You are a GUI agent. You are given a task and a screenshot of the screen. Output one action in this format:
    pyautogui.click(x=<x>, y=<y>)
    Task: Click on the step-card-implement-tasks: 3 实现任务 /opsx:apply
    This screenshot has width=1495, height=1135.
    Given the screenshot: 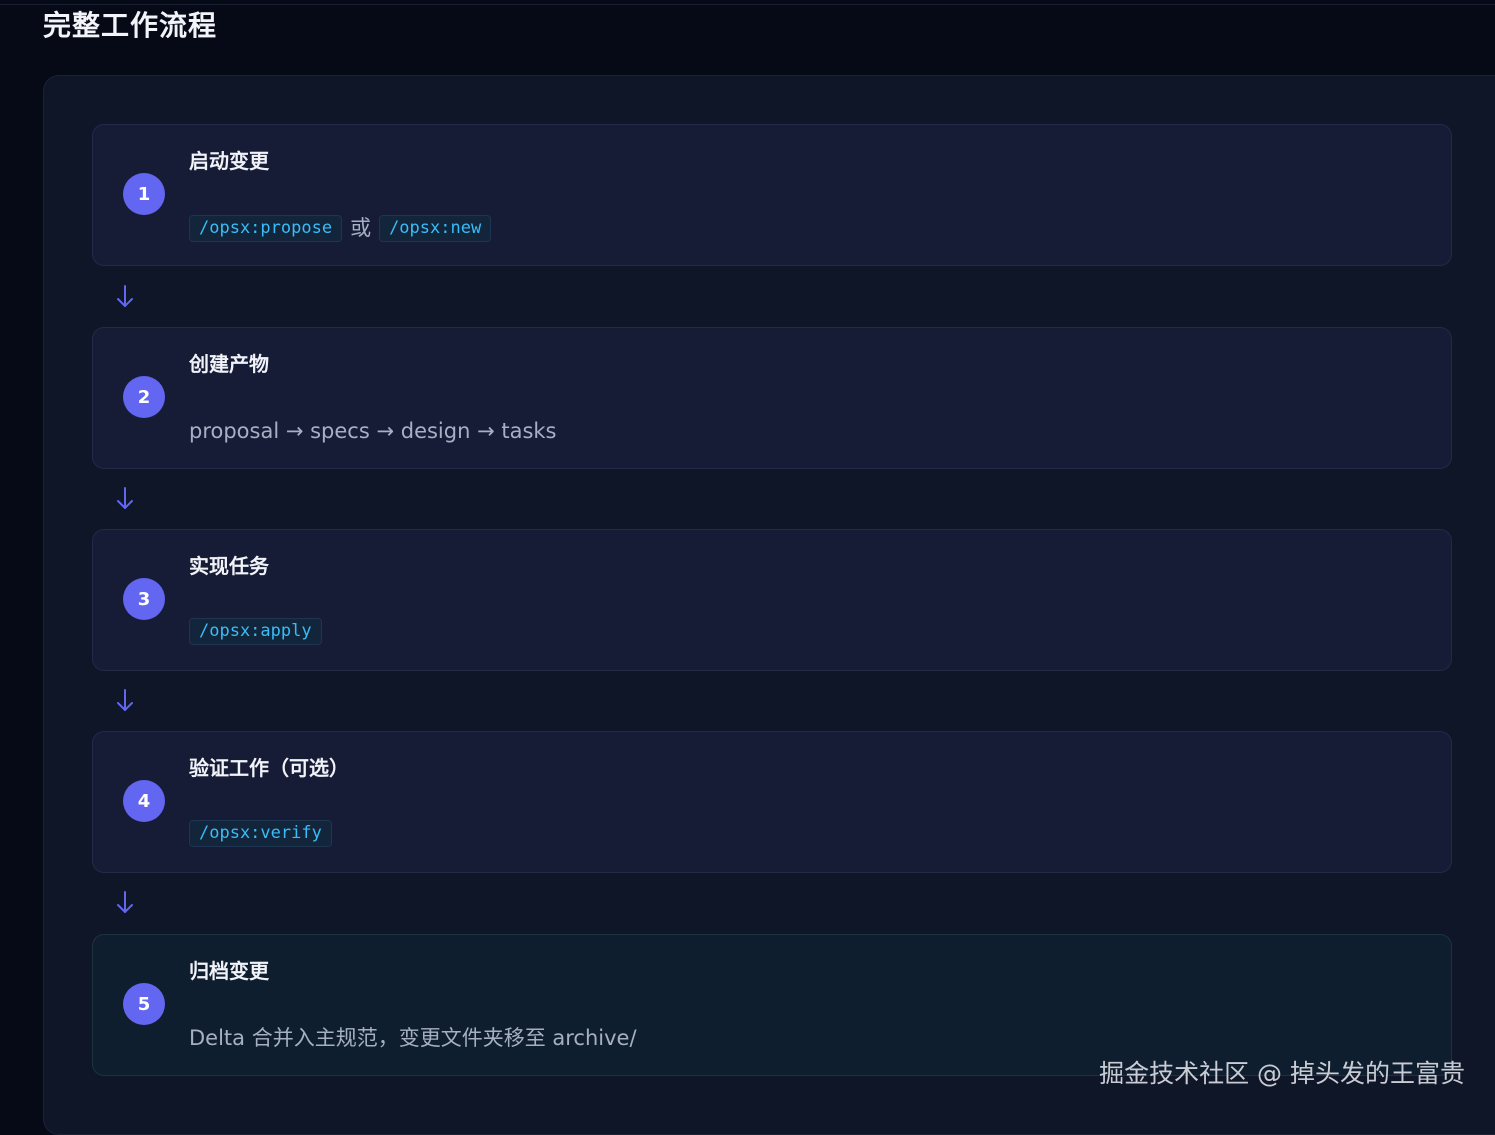 What is the action you would take?
    pyautogui.click(x=772, y=600)
    